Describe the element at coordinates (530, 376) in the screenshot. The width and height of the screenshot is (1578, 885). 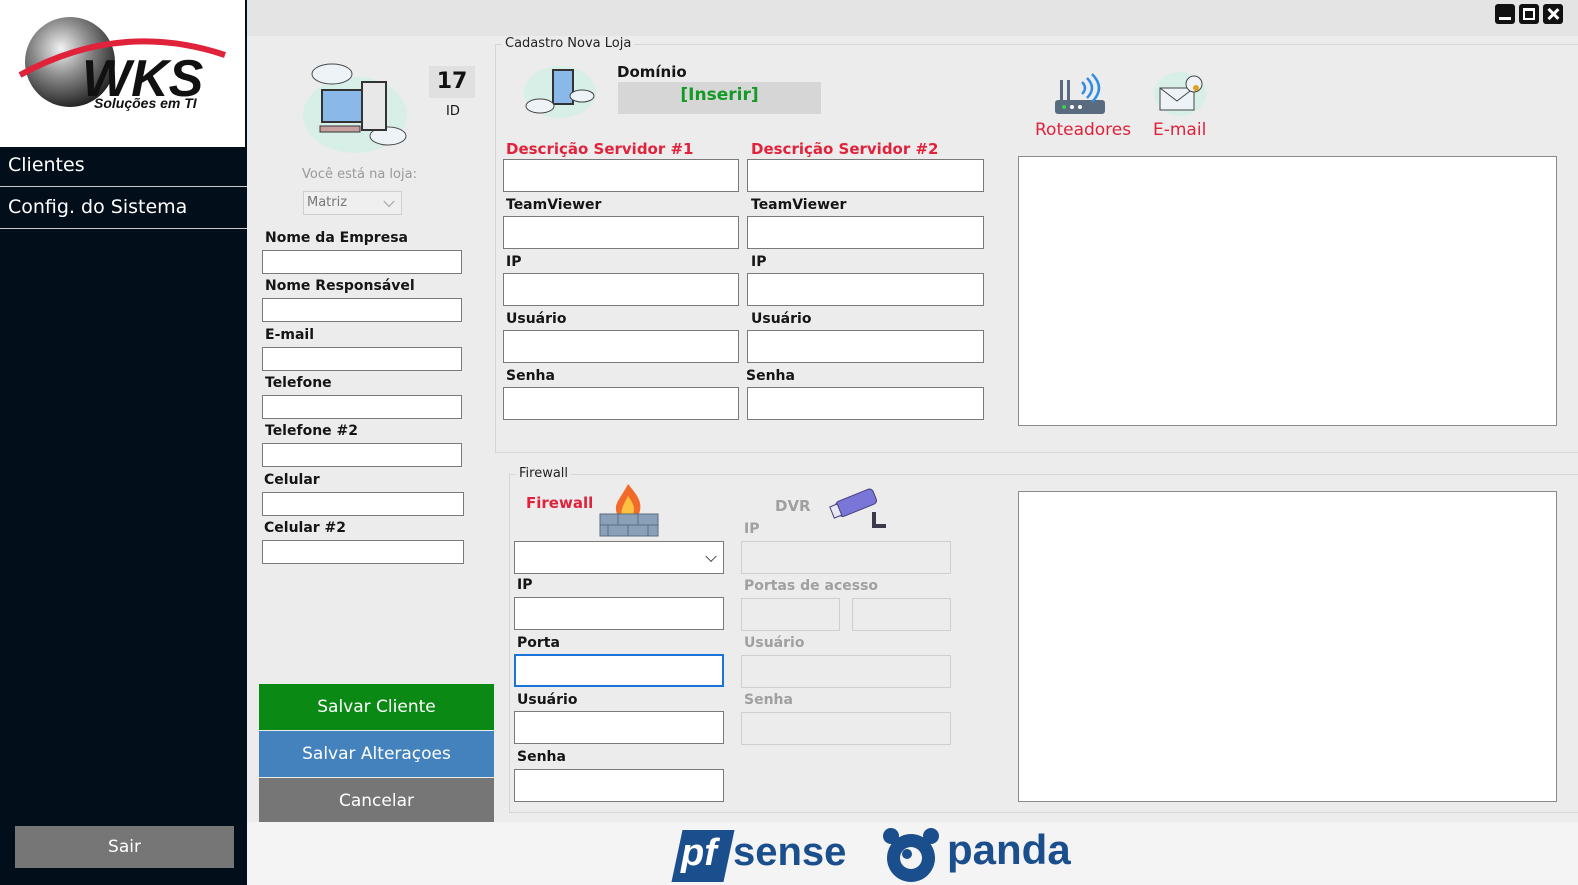
I see `server1-password-label: Senha` at that location.